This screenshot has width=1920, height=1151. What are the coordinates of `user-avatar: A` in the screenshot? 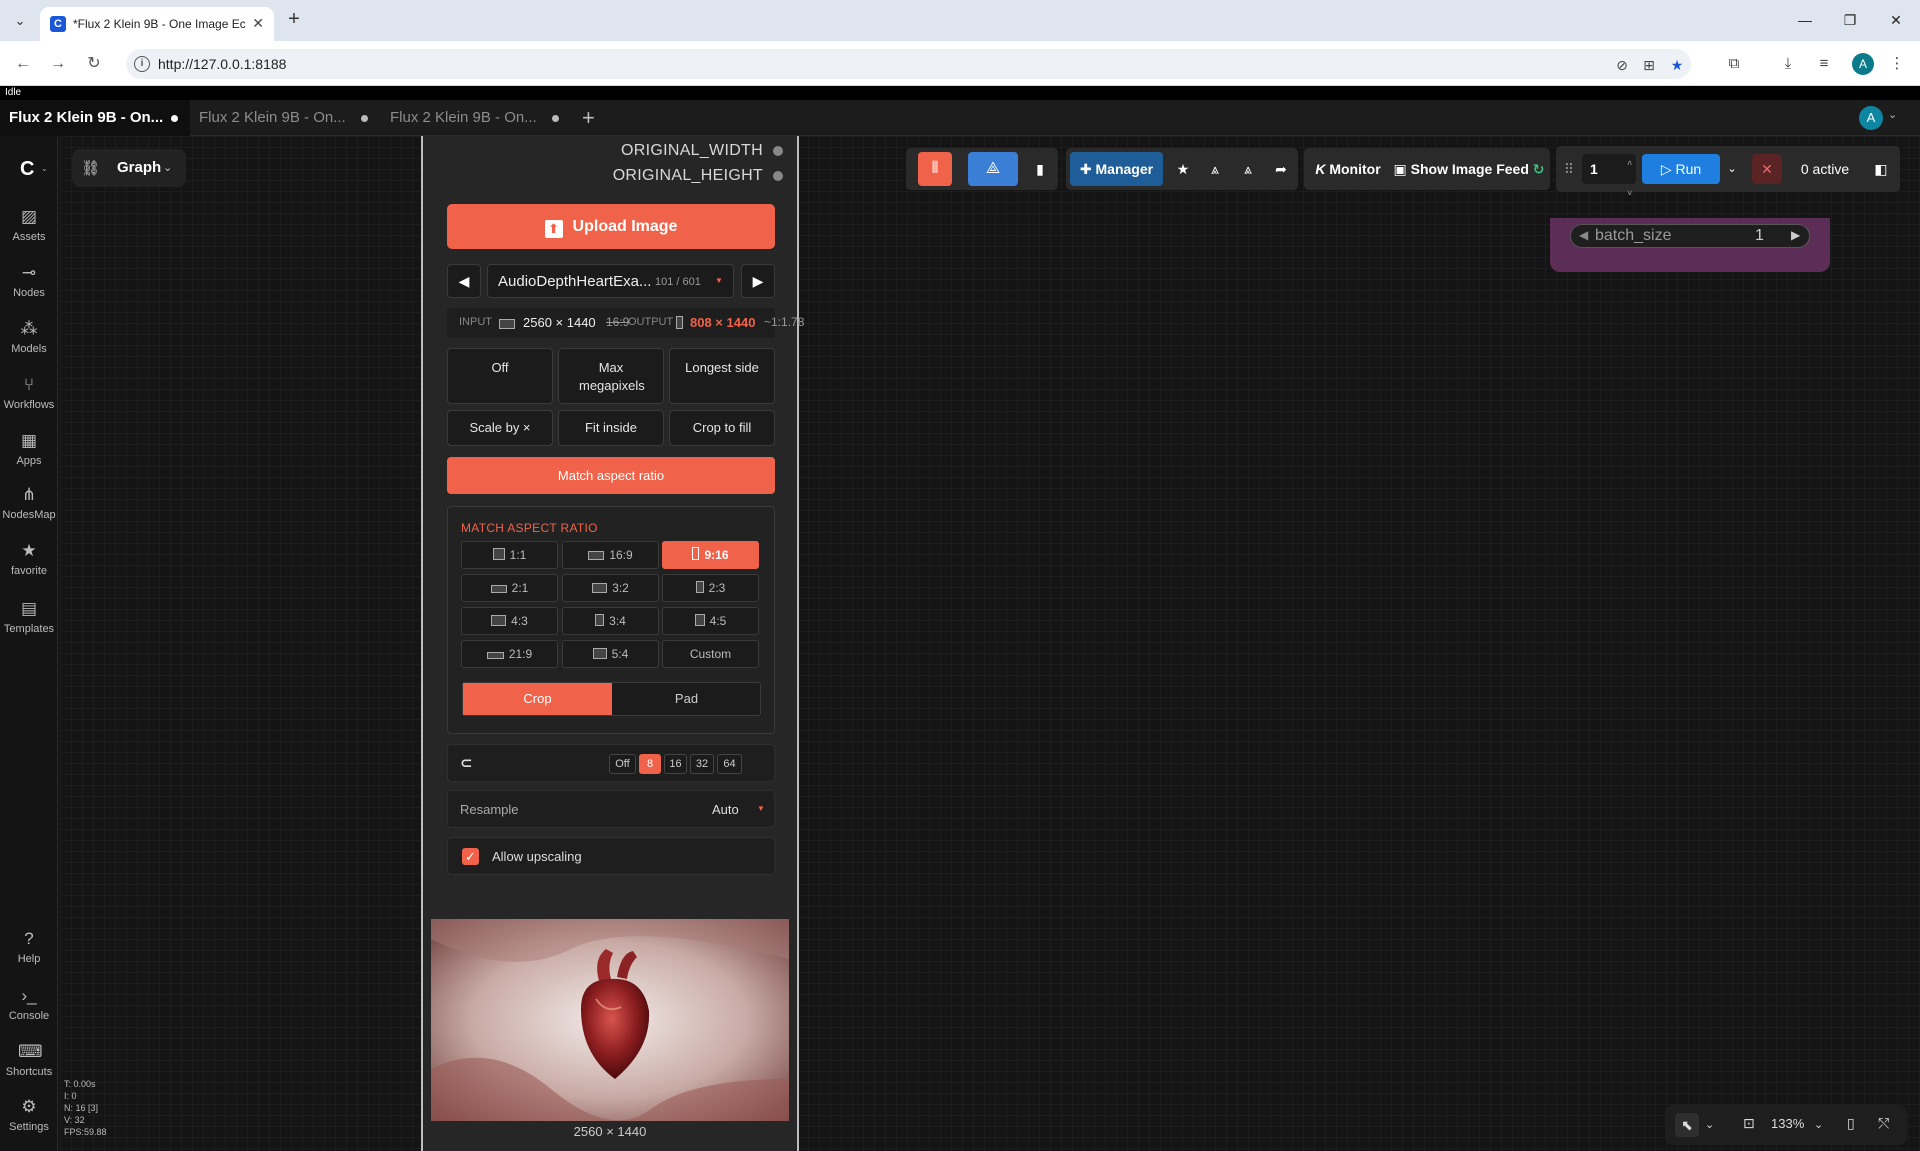 It's located at (1871, 118).